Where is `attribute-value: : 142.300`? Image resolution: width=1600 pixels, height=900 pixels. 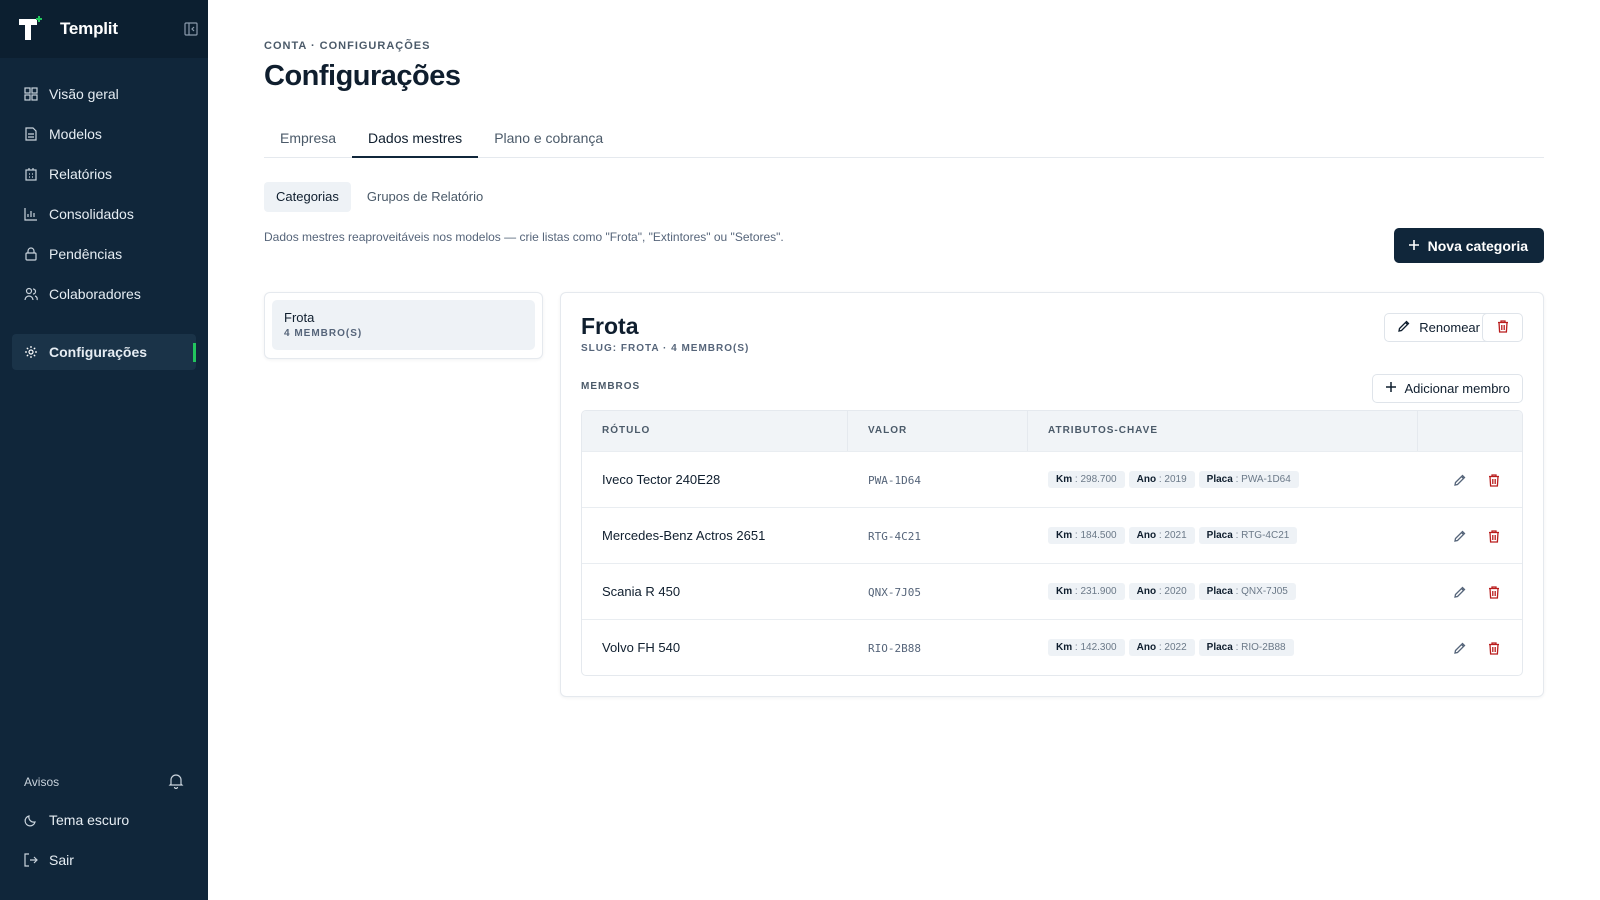 attribute-value: : 142.300 is located at coordinates (1095, 647).